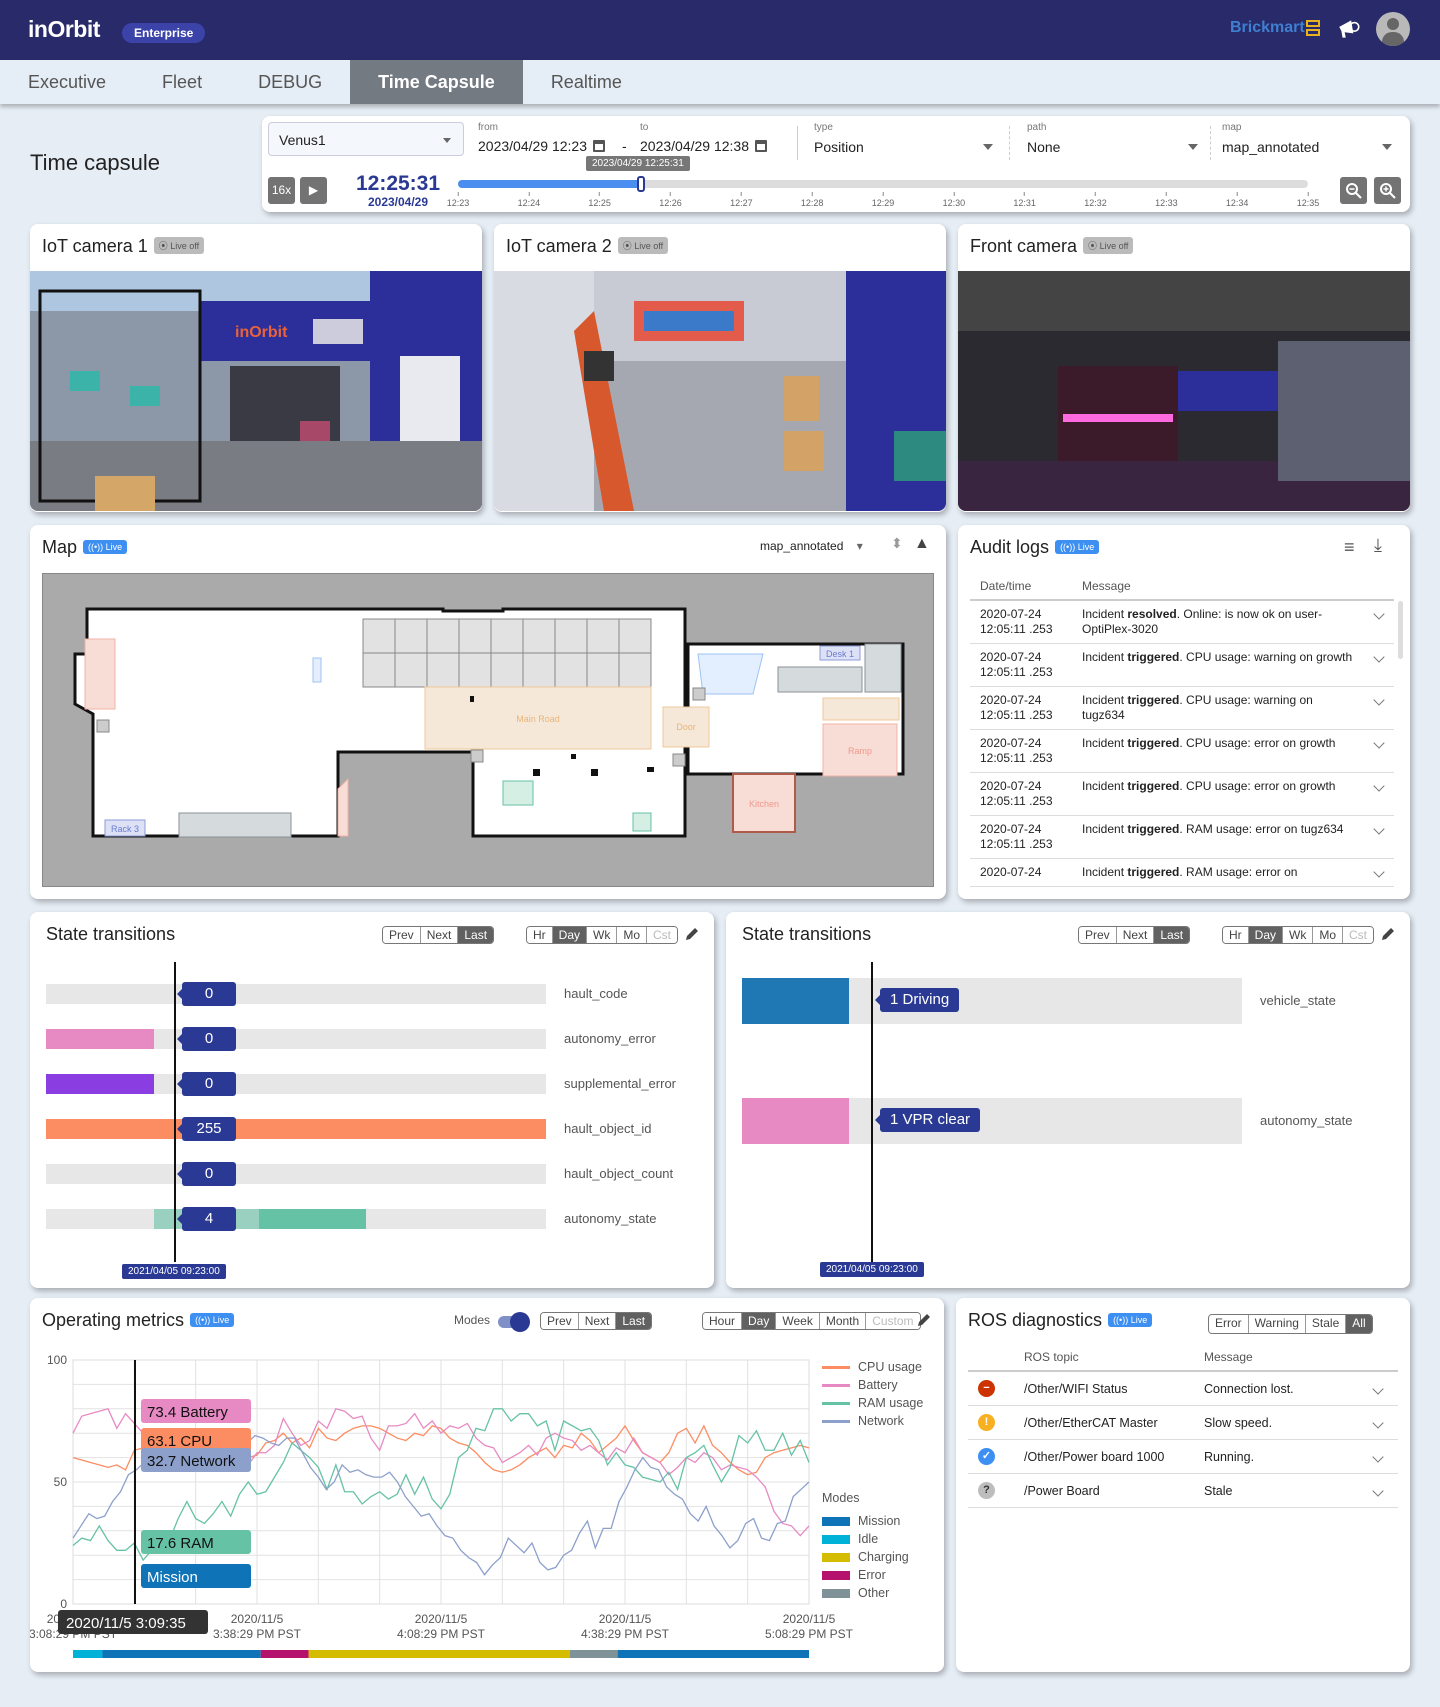  I want to click on log-message-detail: . RAM usage: error on tugz634, so click(1261, 829).